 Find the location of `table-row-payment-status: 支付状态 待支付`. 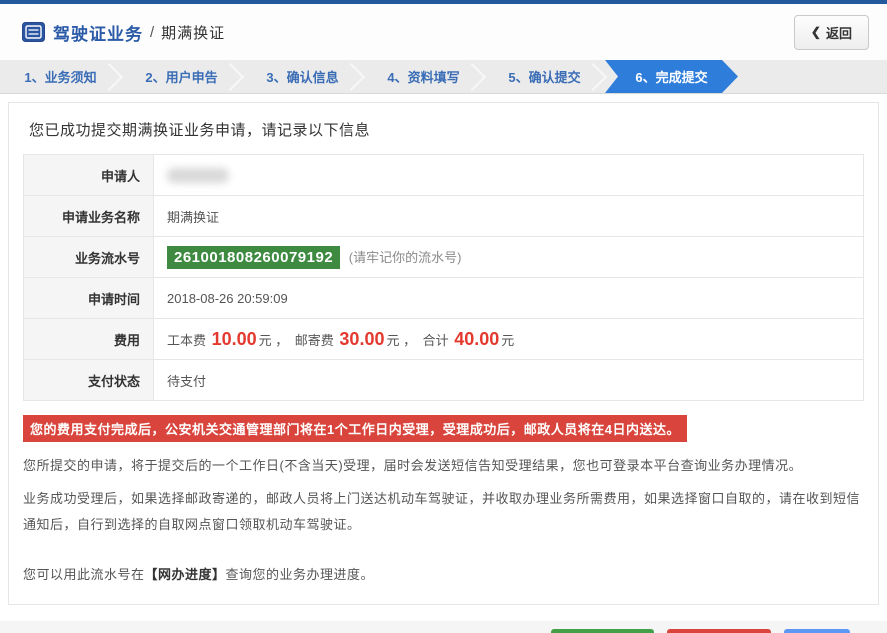

table-row-payment-status: 支付状态 待支付 is located at coordinates (443, 380).